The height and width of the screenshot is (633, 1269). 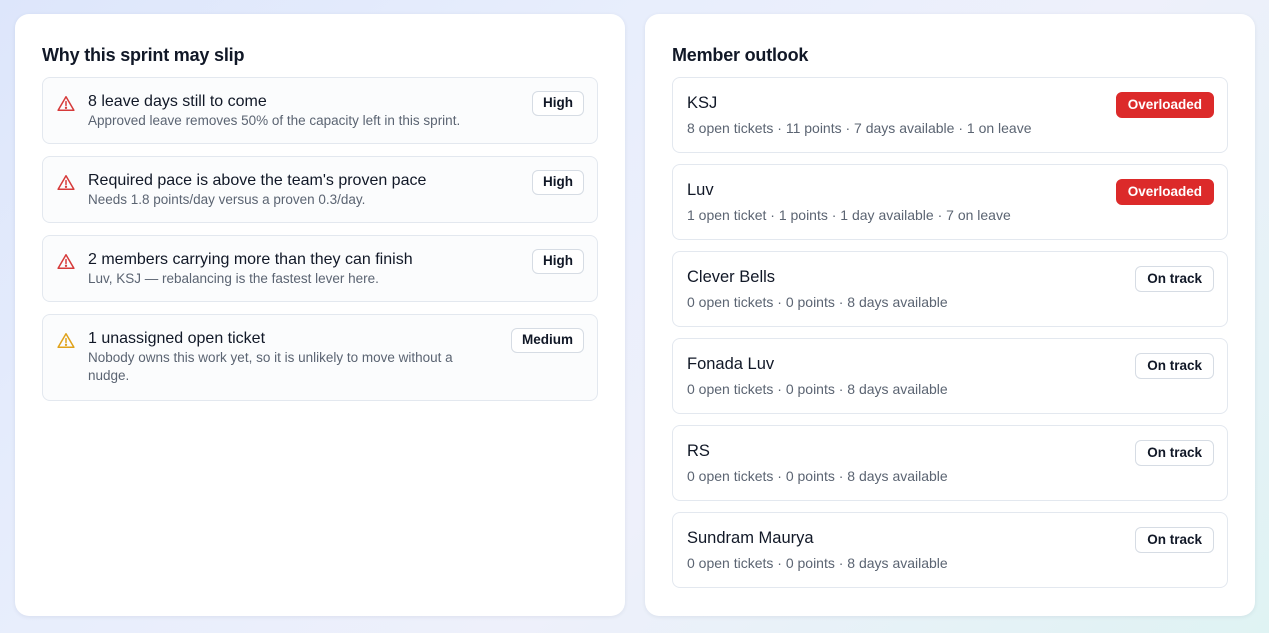 What do you see at coordinates (731, 277) in the screenshot?
I see `member-name: Clever Bells` at bounding box center [731, 277].